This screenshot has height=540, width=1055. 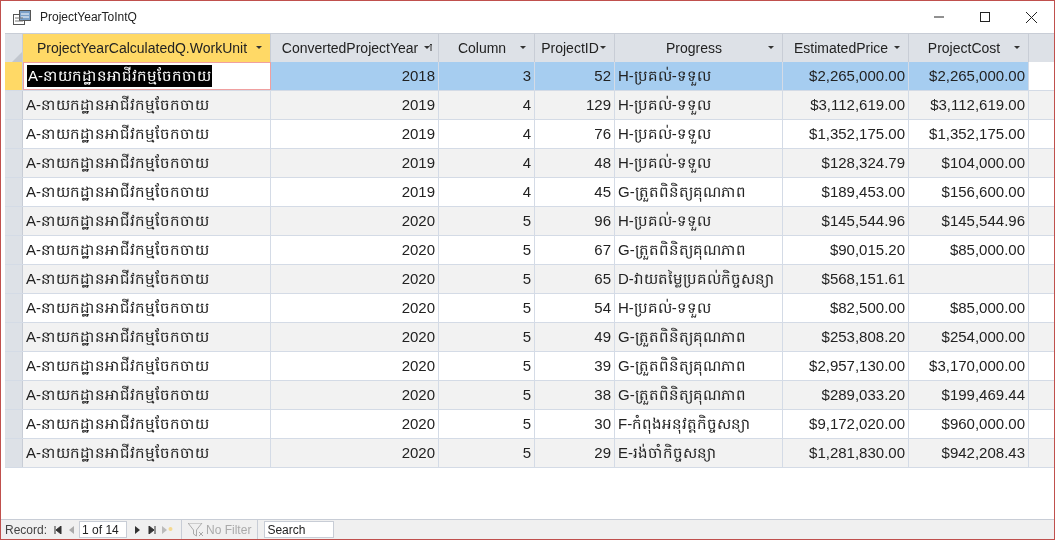 What do you see at coordinates (969, 424) in the screenshot?
I see `table-cell: $960,000.00` at bounding box center [969, 424].